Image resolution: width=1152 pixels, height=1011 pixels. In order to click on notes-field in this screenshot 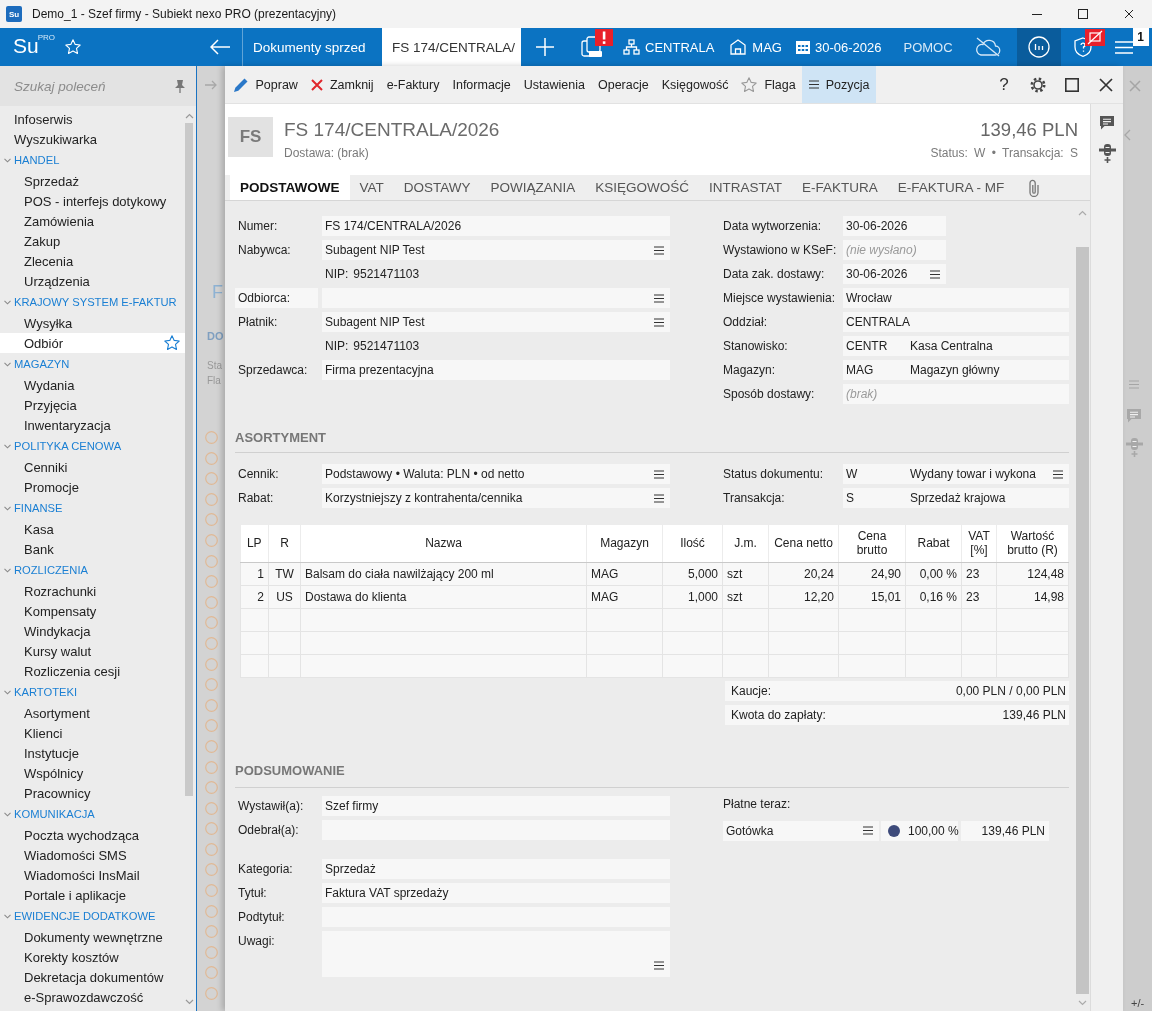, I will do `click(496, 953)`.